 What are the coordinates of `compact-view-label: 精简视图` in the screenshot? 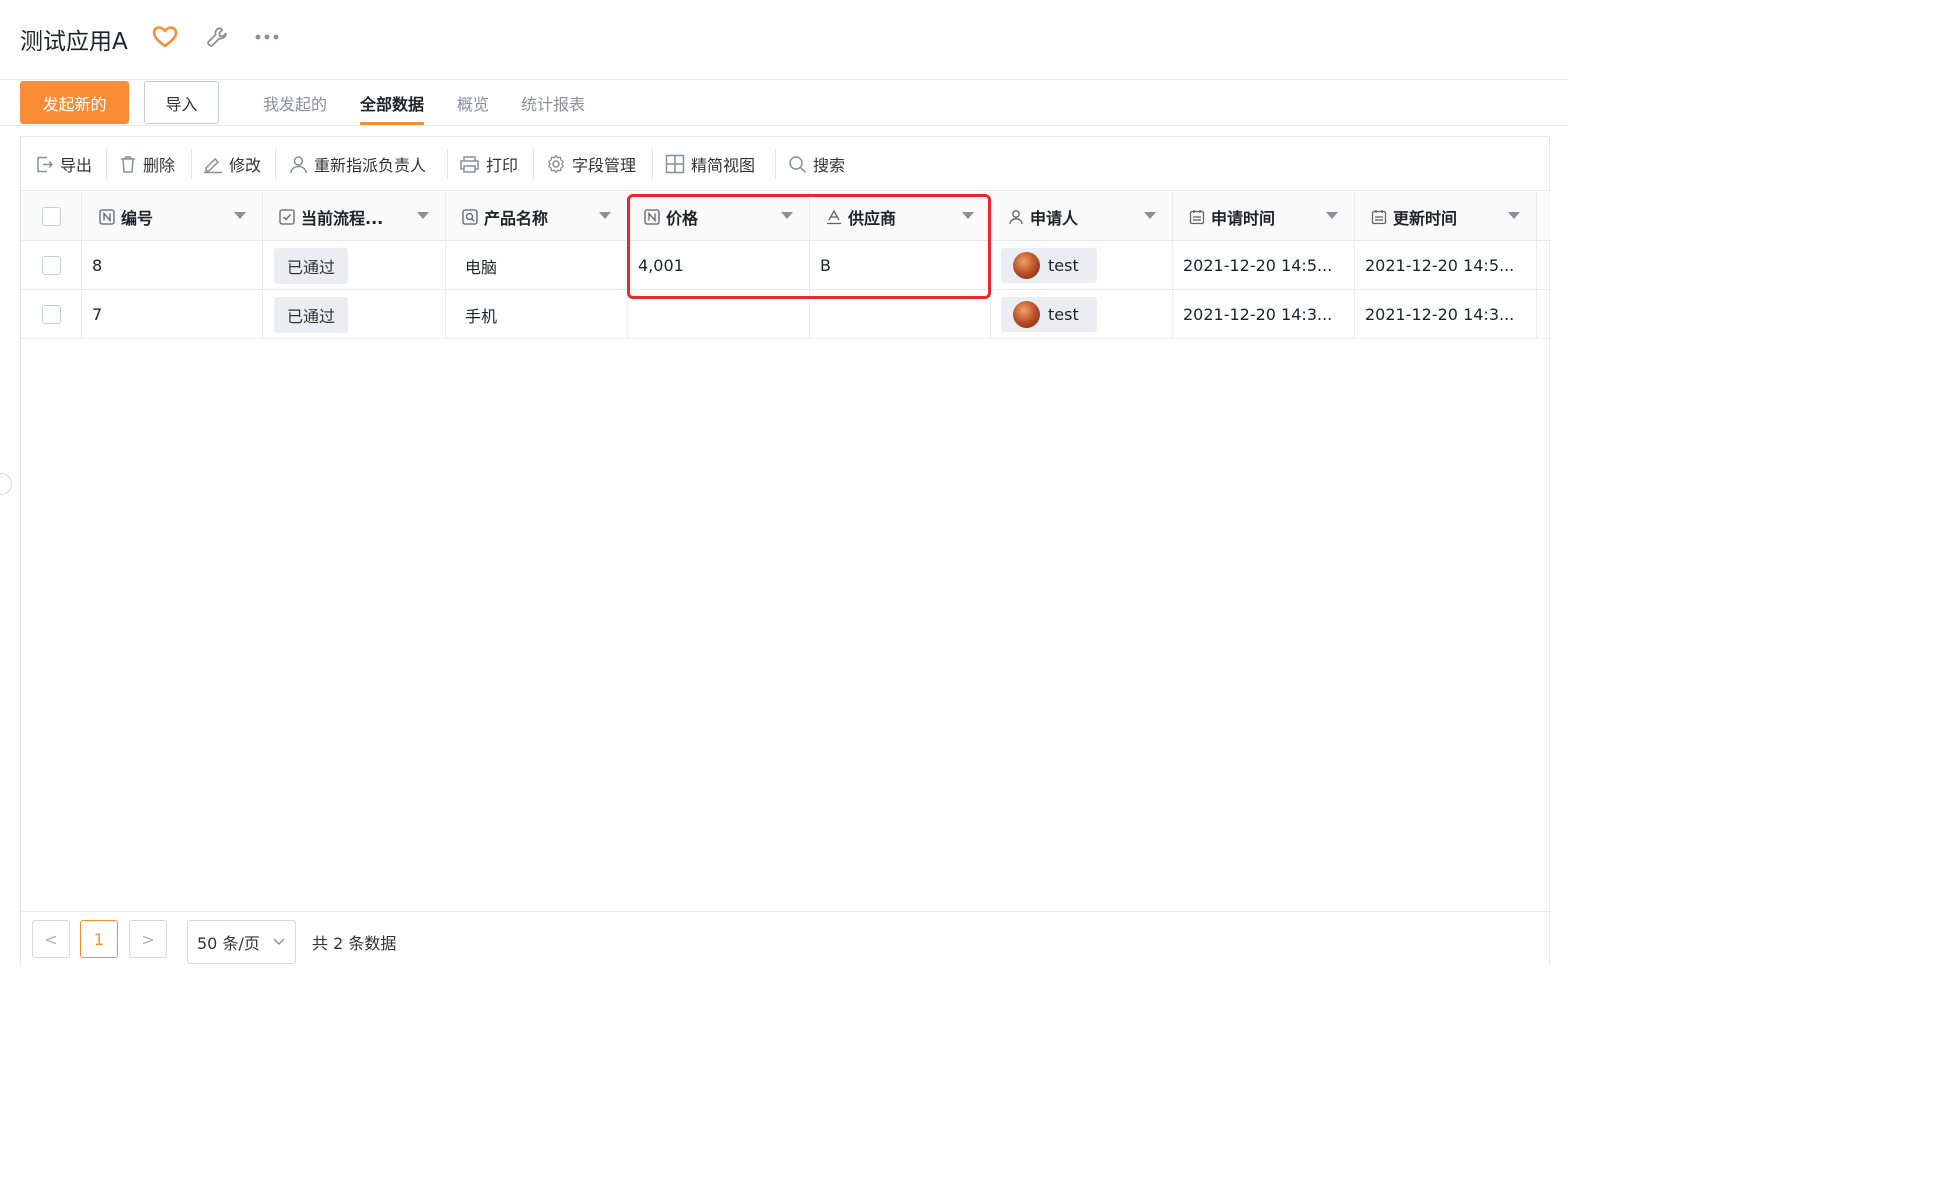 It's located at (723, 165).